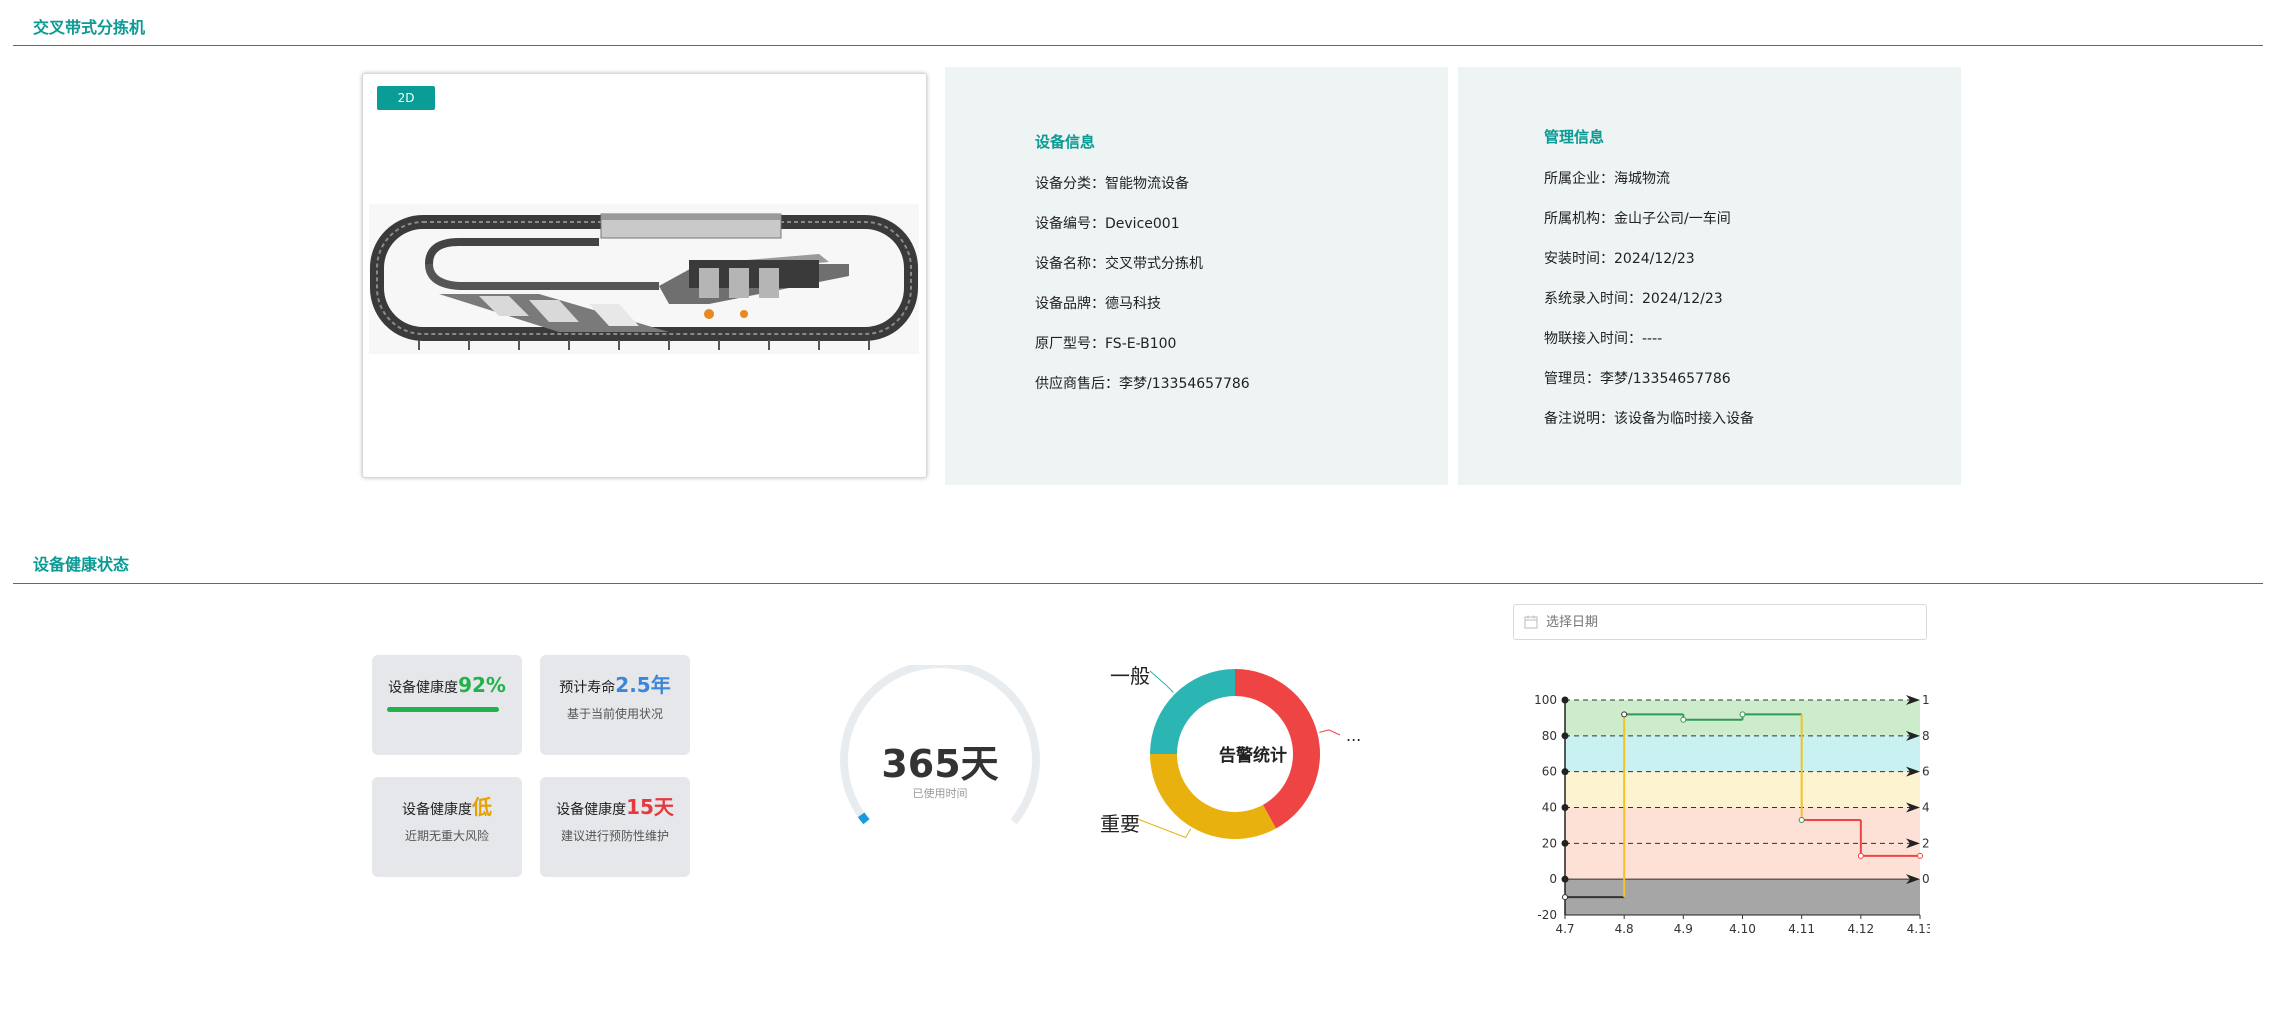  What do you see at coordinates (1637, 379) in the screenshot?
I see `management-info-admin: 管理员：李梦/13354657786` at bounding box center [1637, 379].